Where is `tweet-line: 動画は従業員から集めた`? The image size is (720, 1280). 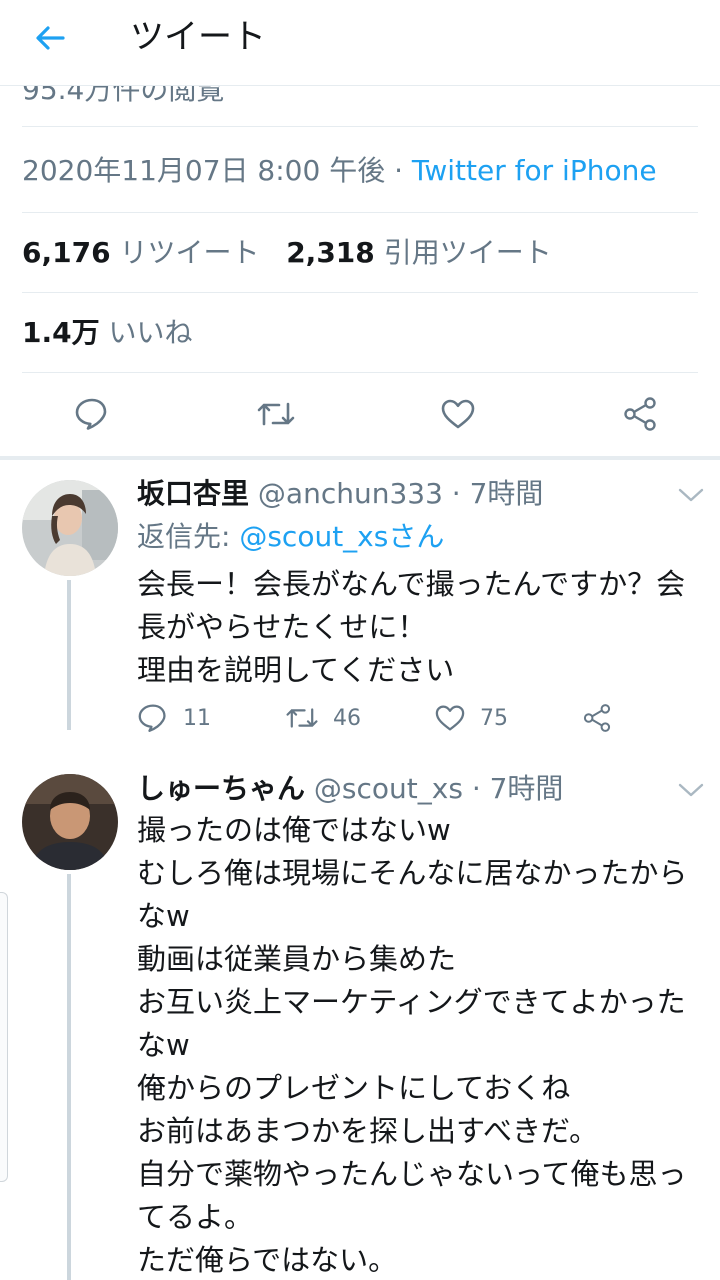
tweet-line: 動画は従業員から集めた is located at coordinates (297, 959).